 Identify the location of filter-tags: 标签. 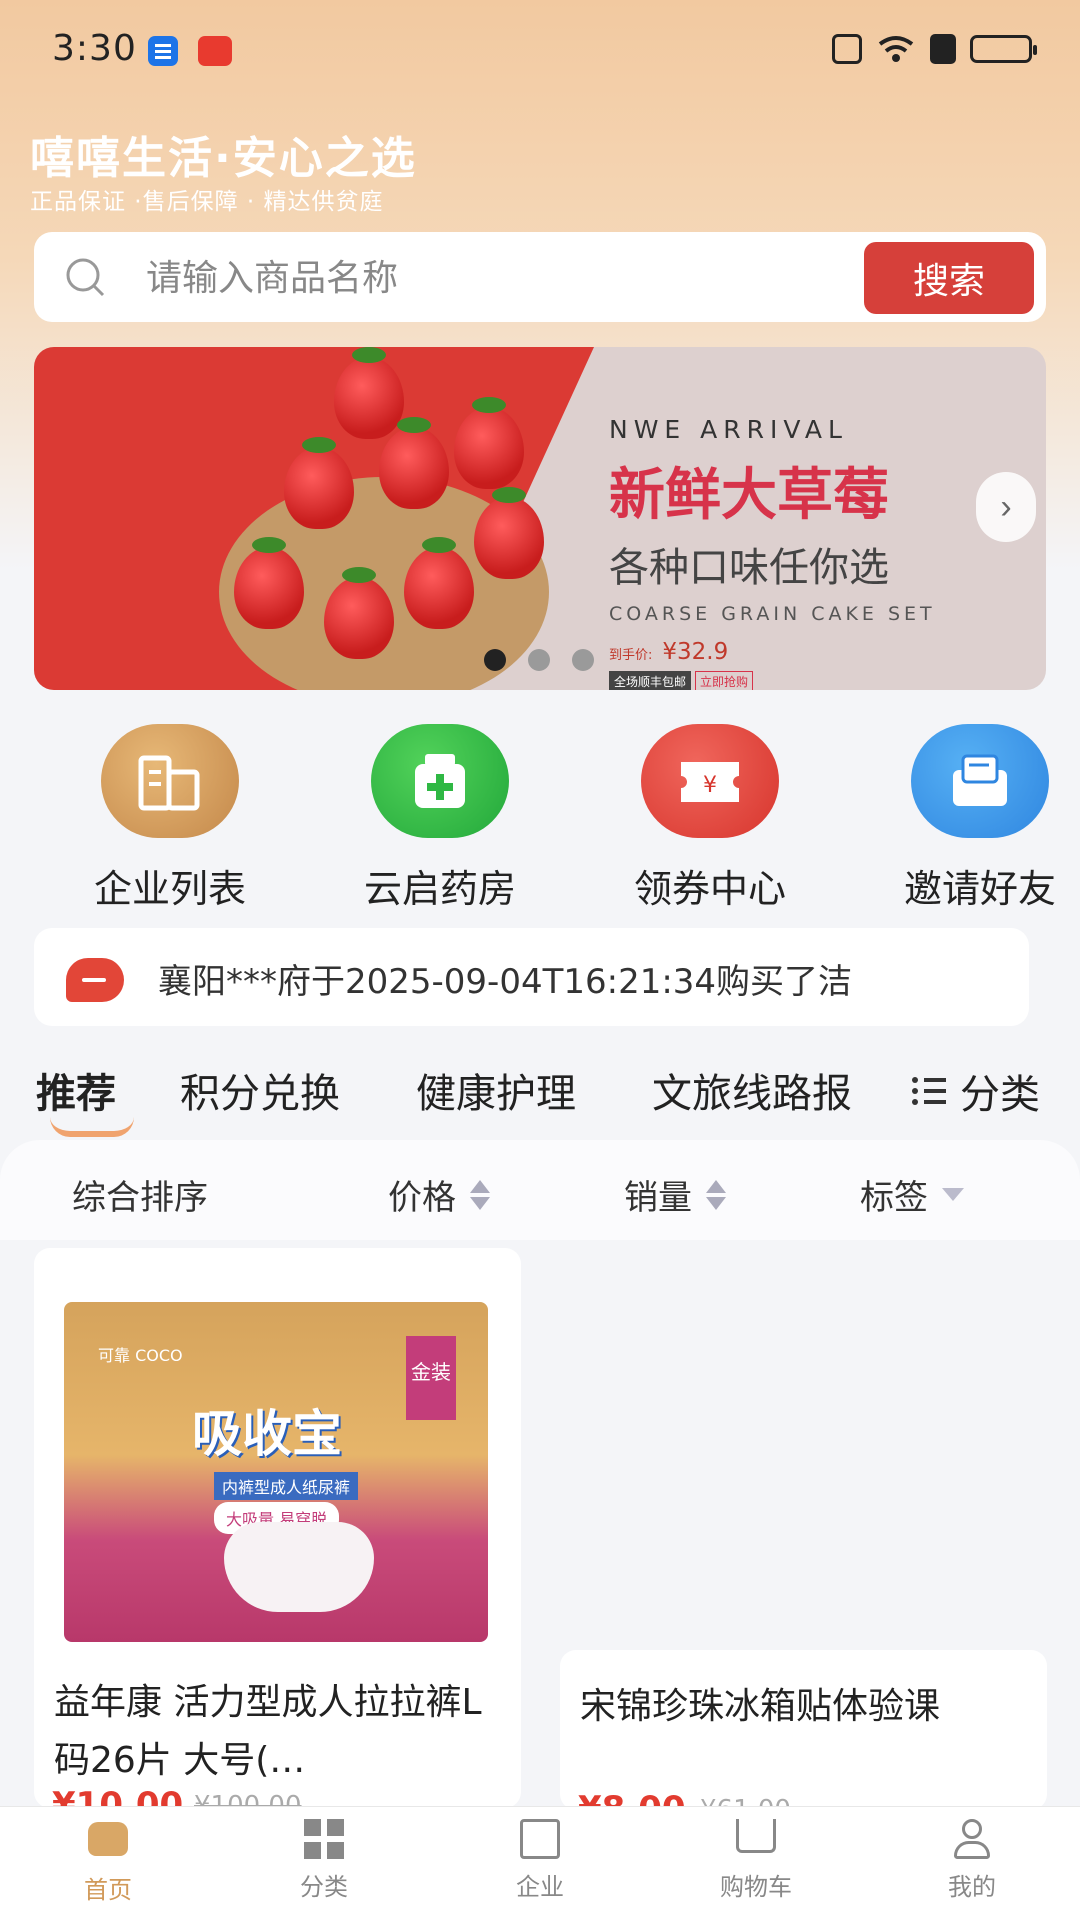
(912, 1194).